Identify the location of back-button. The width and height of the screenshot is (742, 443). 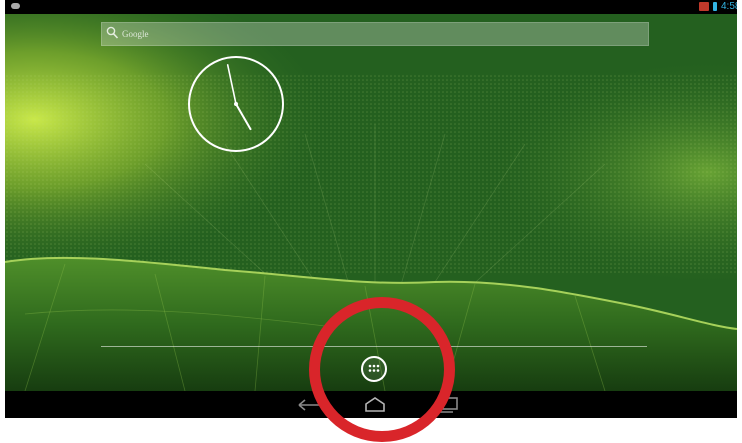
(309, 404).